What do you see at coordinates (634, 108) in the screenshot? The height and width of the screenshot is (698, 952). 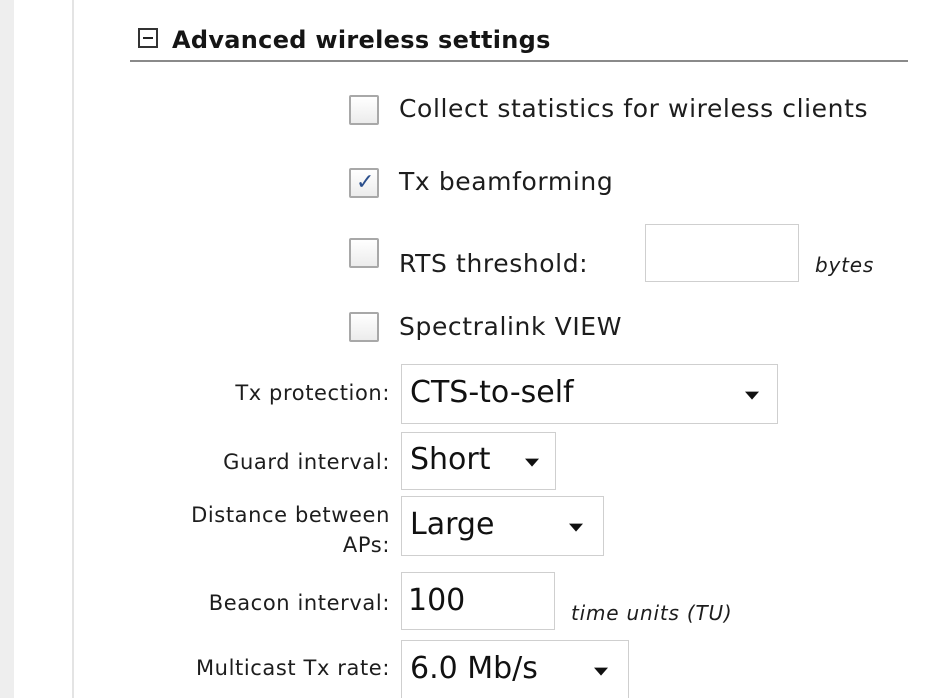 I see `collect-stats-label: Collect statistics for wireless clients` at bounding box center [634, 108].